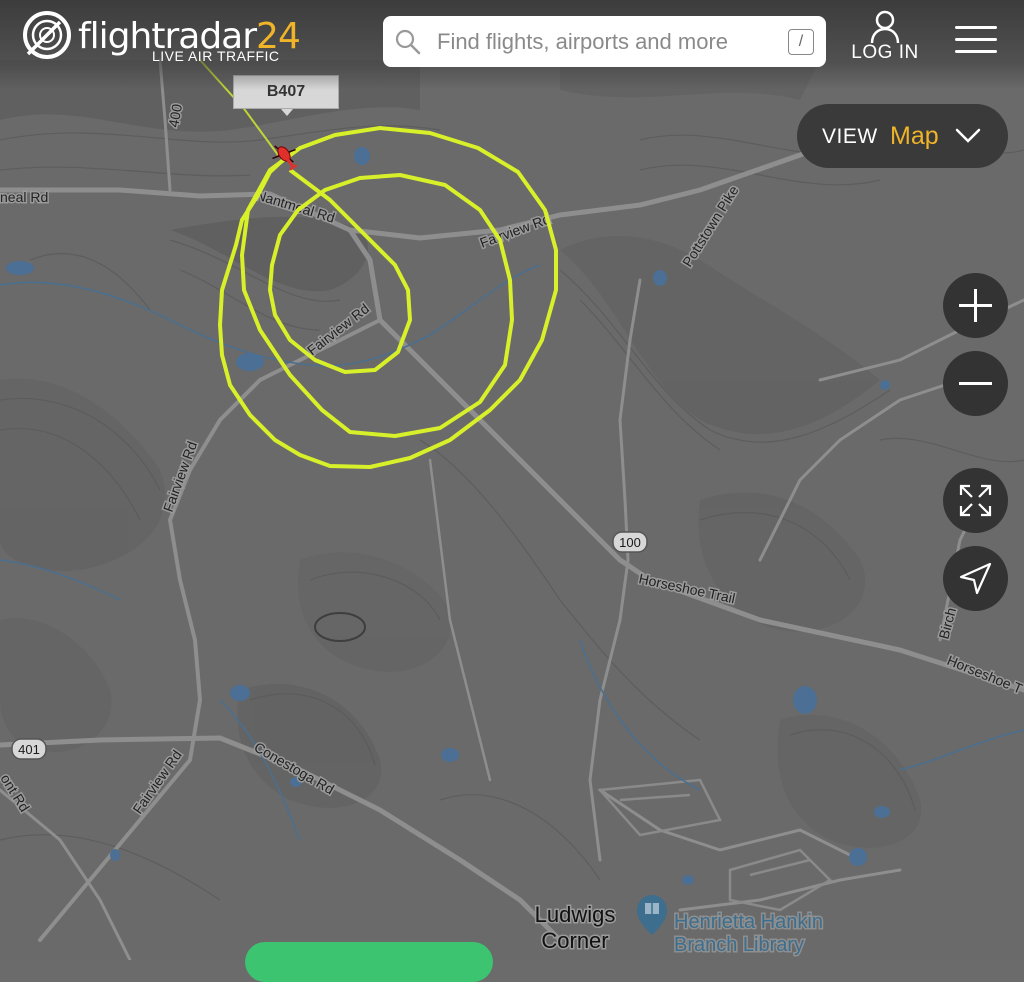  I want to click on place-label: Corner, so click(574, 940).